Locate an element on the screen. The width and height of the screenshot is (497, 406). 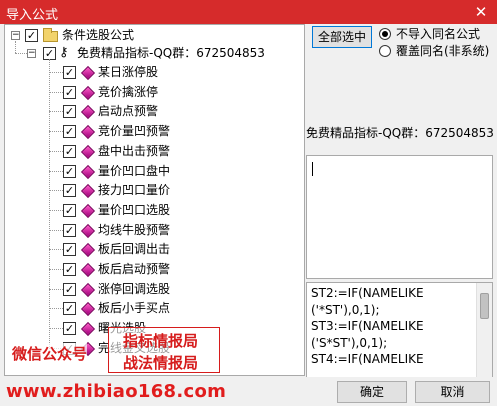
group-label: 免费精品指标-QQ群：672504853 is located at coordinates (171, 53).